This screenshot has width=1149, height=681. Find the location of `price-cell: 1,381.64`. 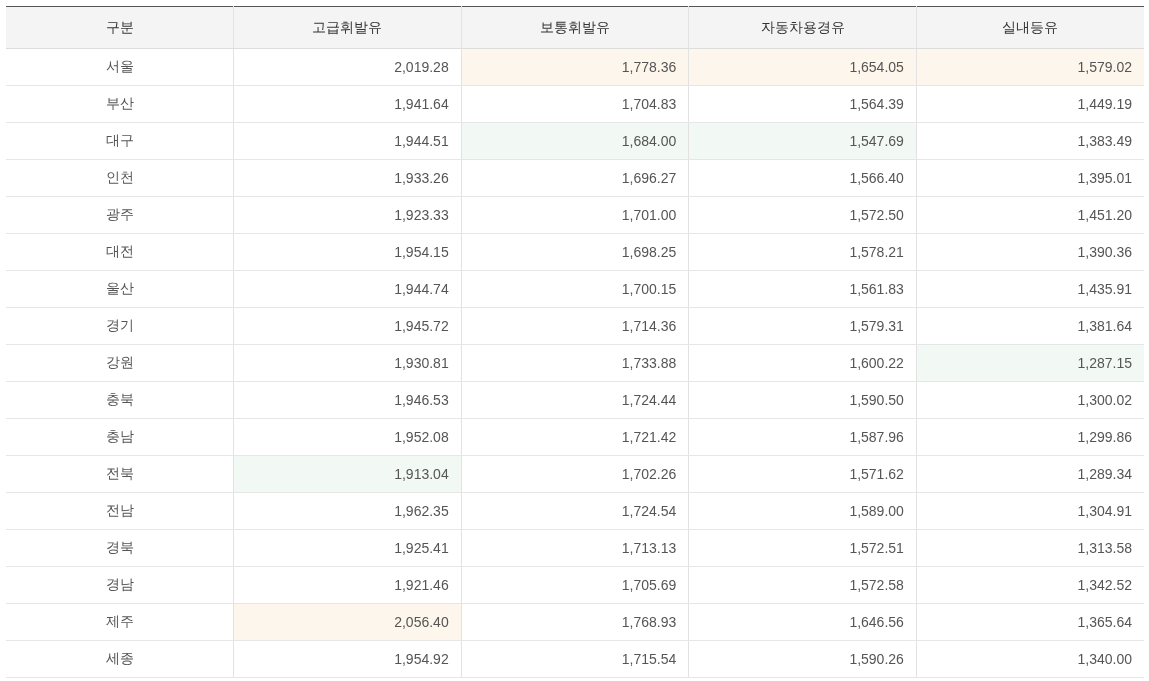

price-cell: 1,381.64 is located at coordinates (1030, 326).